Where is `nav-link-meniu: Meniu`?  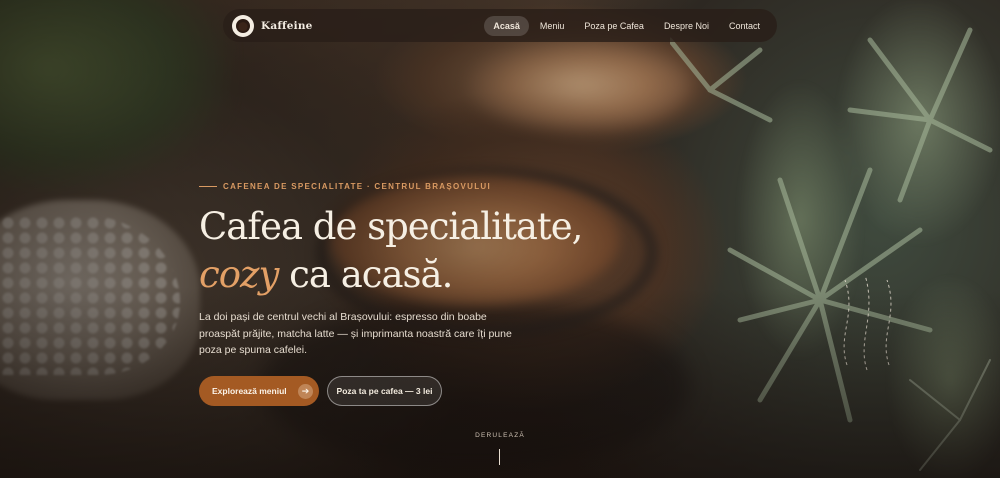 nav-link-meniu: Meniu is located at coordinates (552, 26).